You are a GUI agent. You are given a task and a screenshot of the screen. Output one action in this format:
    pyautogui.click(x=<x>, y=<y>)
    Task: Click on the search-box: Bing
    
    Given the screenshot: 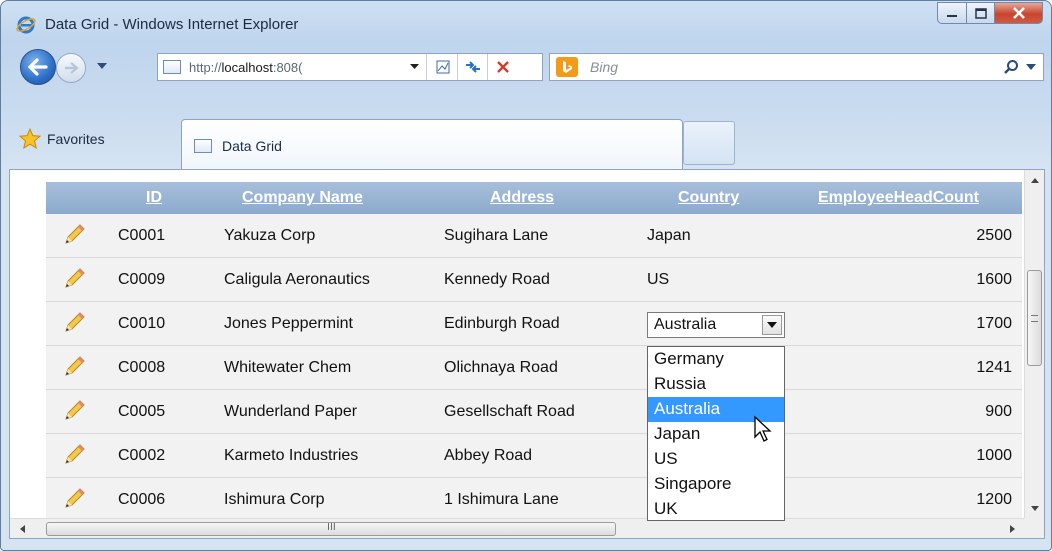 What is the action you would take?
    pyautogui.click(x=796, y=67)
    